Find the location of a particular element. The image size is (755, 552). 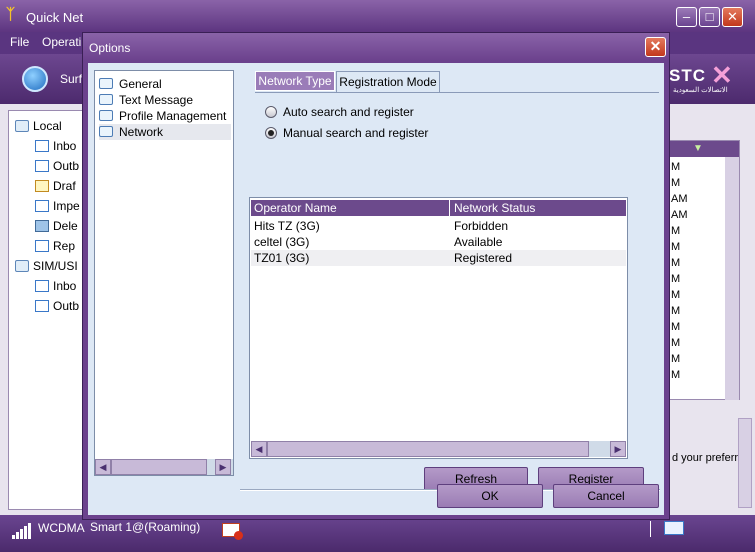

sort-chevron-icon: ▼ is located at coordinates (698, 148).